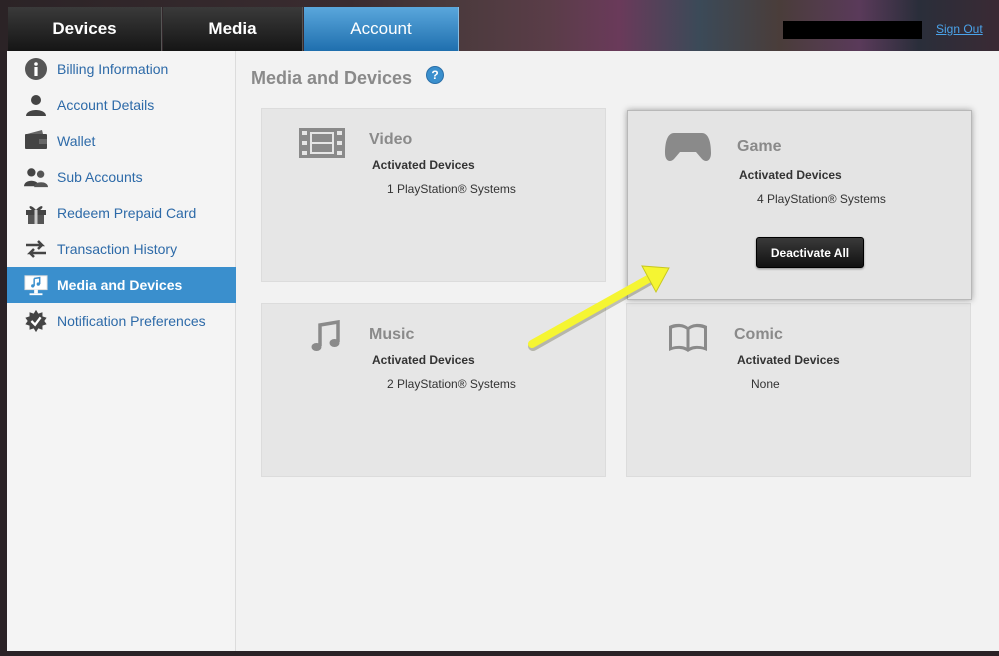 The width and height of the screenshot is (999, 656). Describe the element at coordinates (451, 189) in the screenshot. I see `card-value: 1 PlayStation® Systems` at that location.